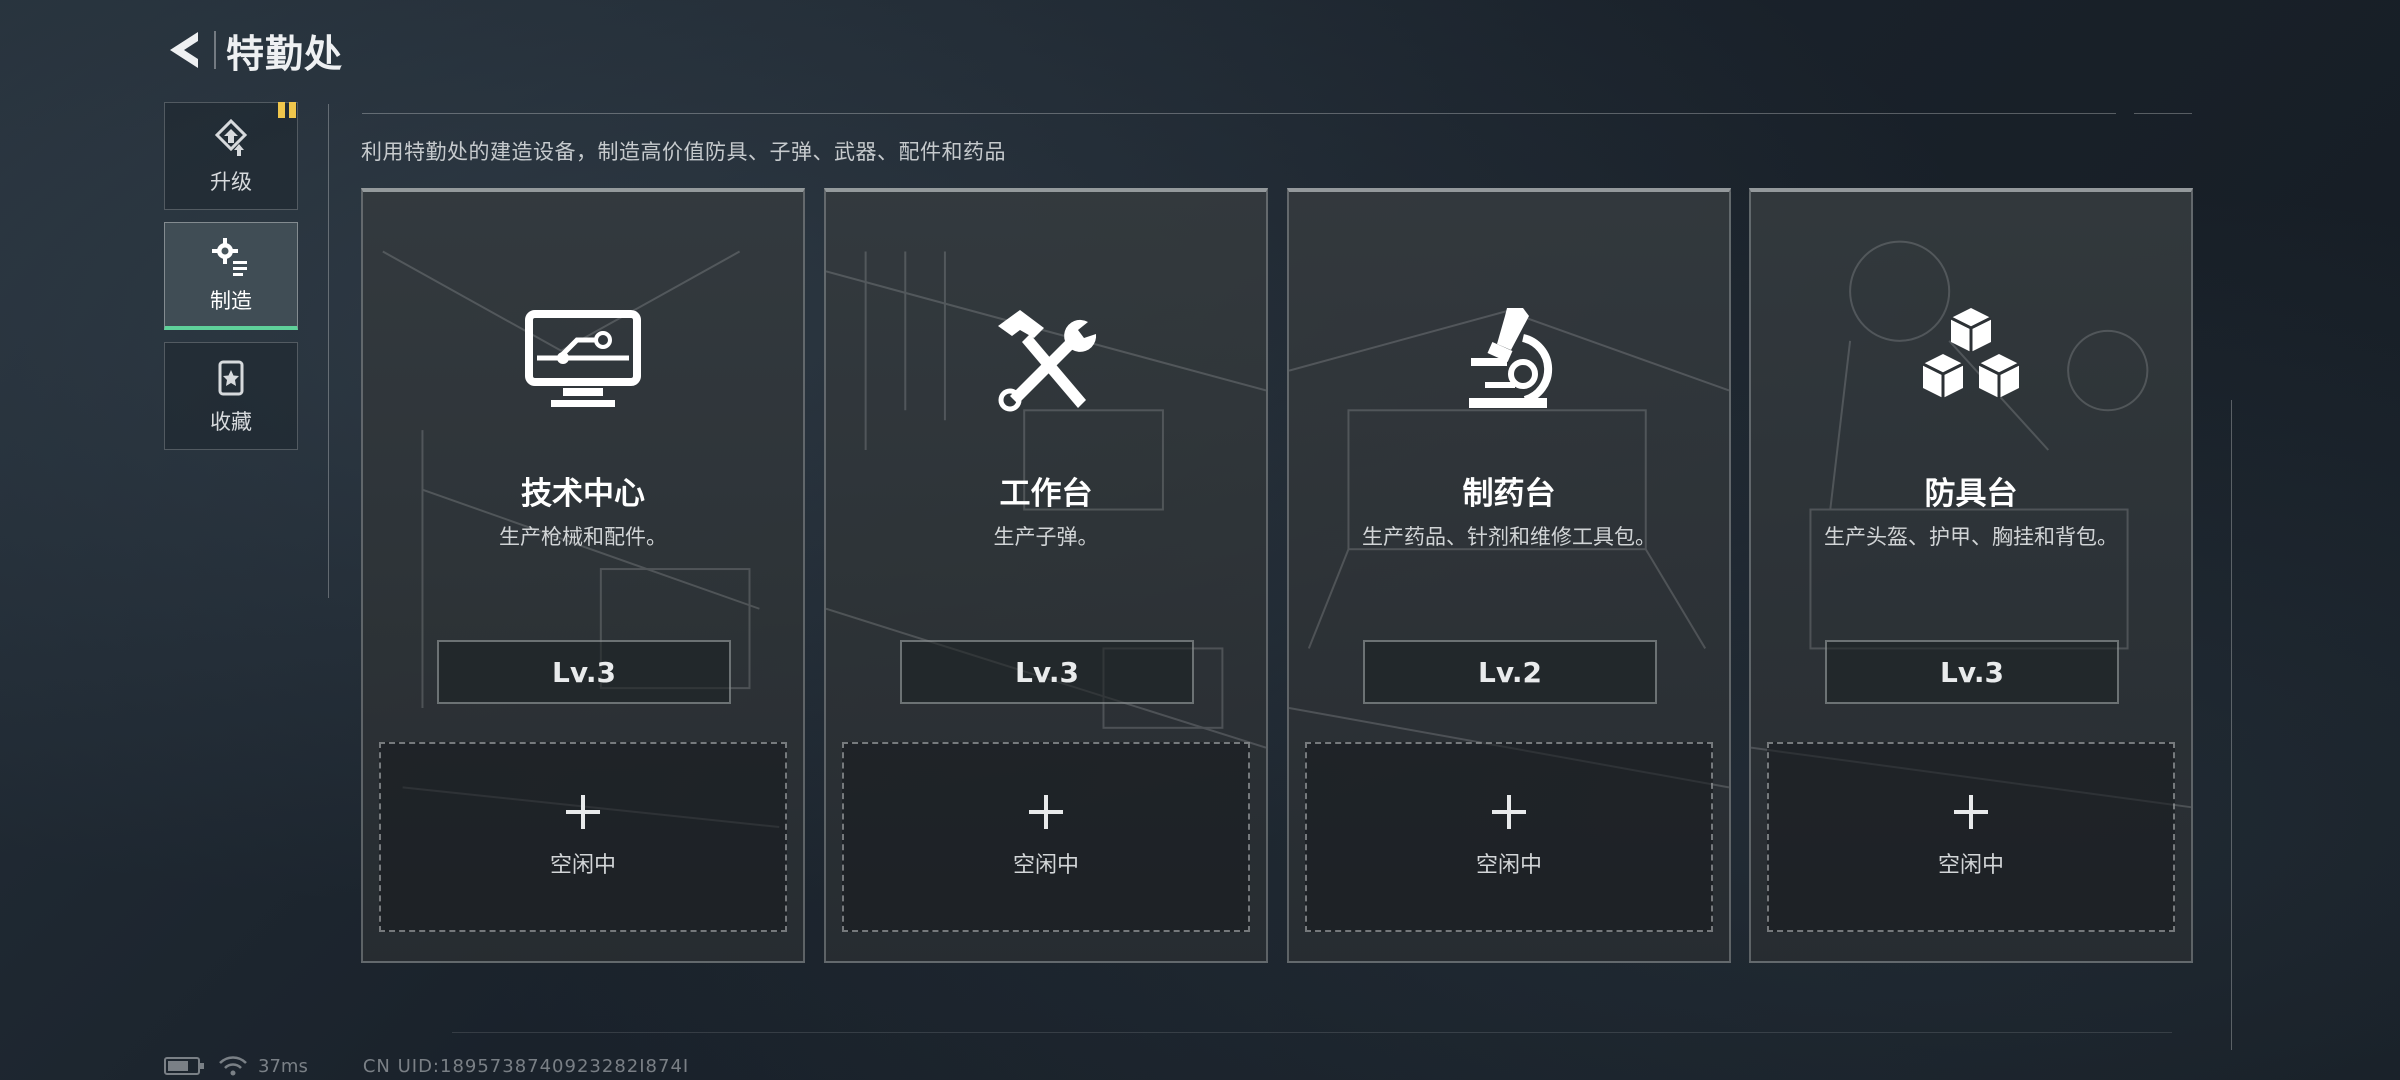 The image size is (2400, 1080). Describe the element at coordinates (1046, 537) in the screenshot. I see `station-description: 生产子弹。` at that location.